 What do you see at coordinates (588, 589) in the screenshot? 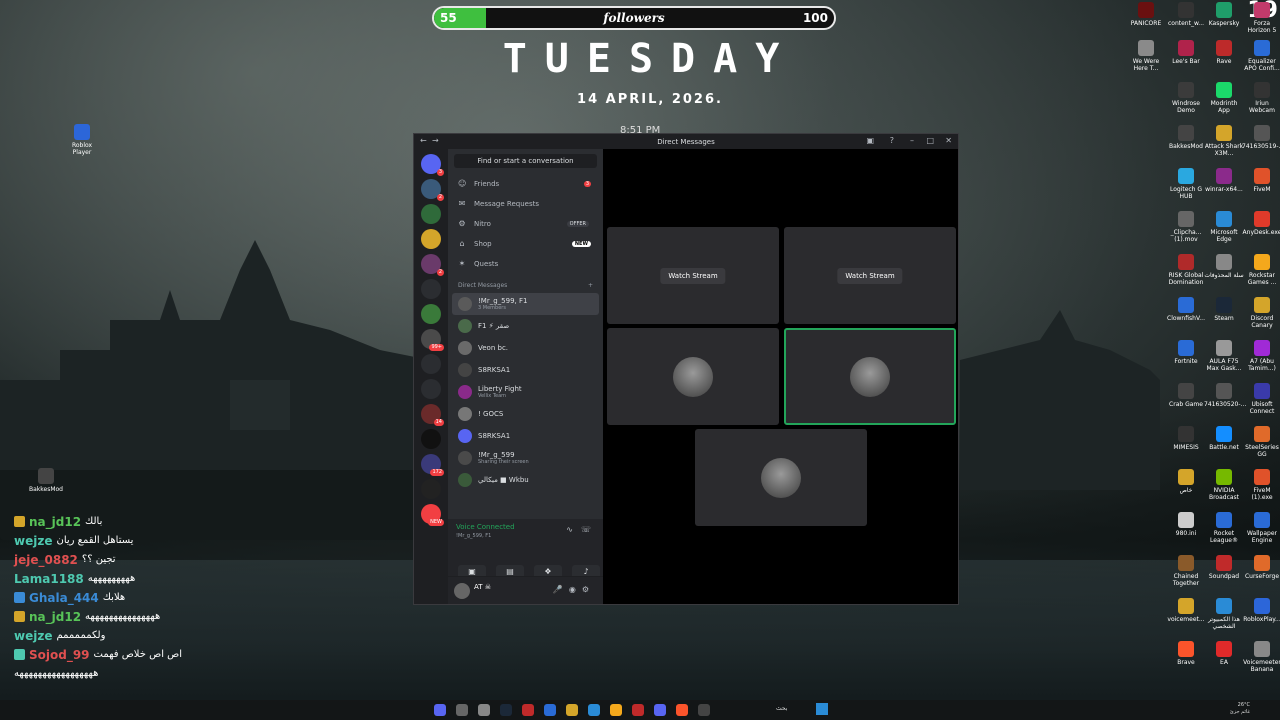
I see `gear-icon: ⚙` at bounding box center [588, 589].